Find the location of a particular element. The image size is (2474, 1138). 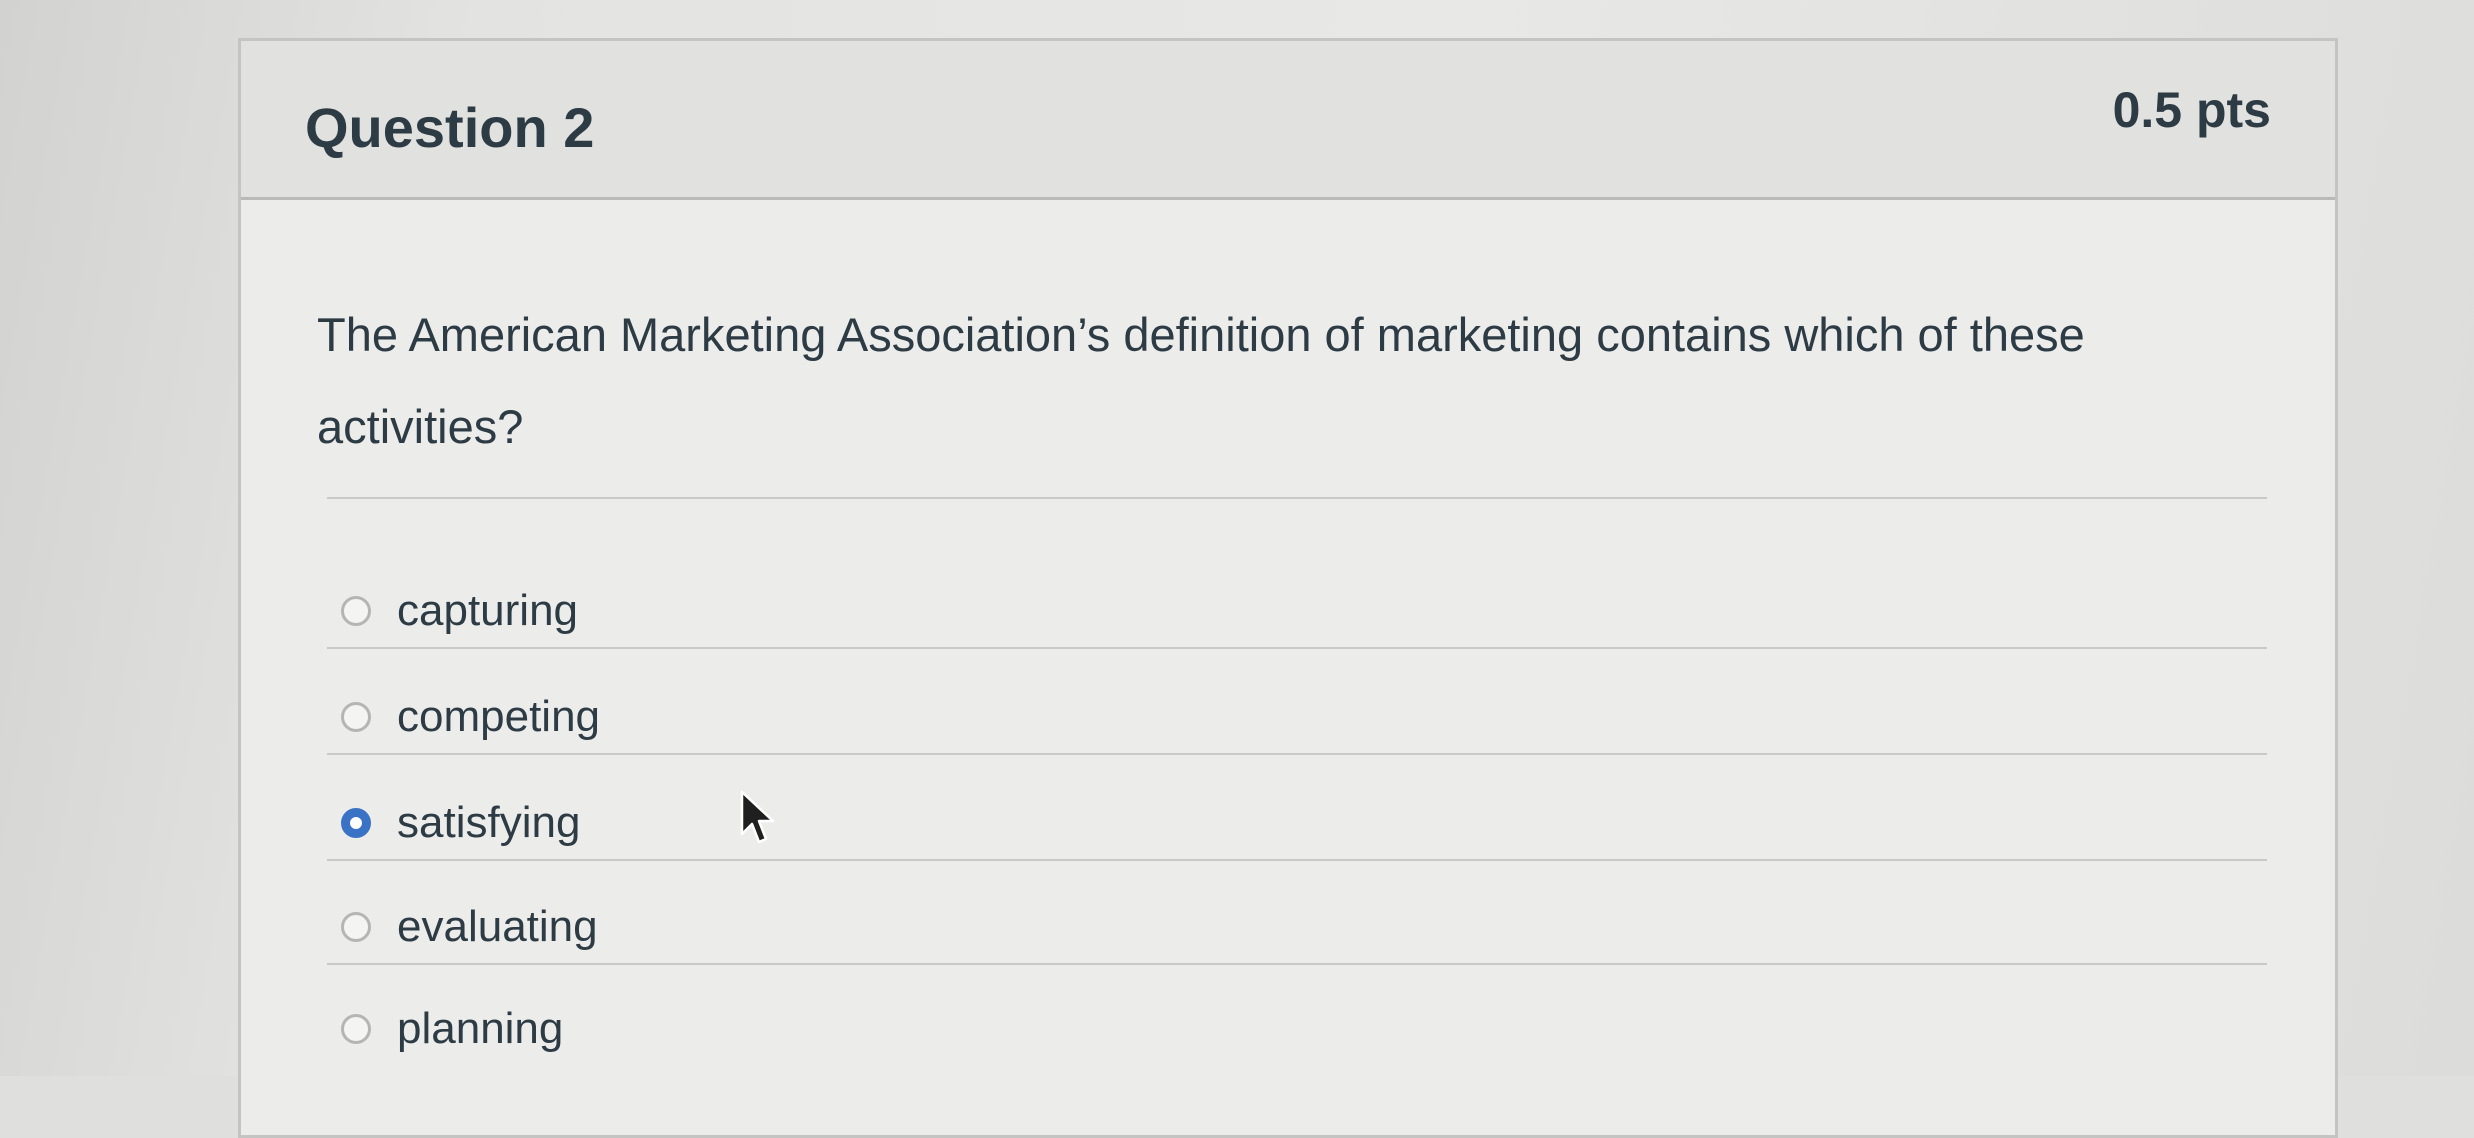

question-title: Question 2 is located at coordinates (450, 127).